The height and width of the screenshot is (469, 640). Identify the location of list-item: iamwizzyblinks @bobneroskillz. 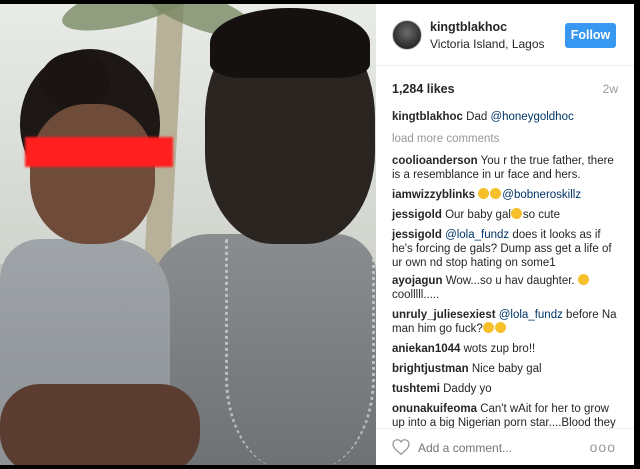
(507, 195).